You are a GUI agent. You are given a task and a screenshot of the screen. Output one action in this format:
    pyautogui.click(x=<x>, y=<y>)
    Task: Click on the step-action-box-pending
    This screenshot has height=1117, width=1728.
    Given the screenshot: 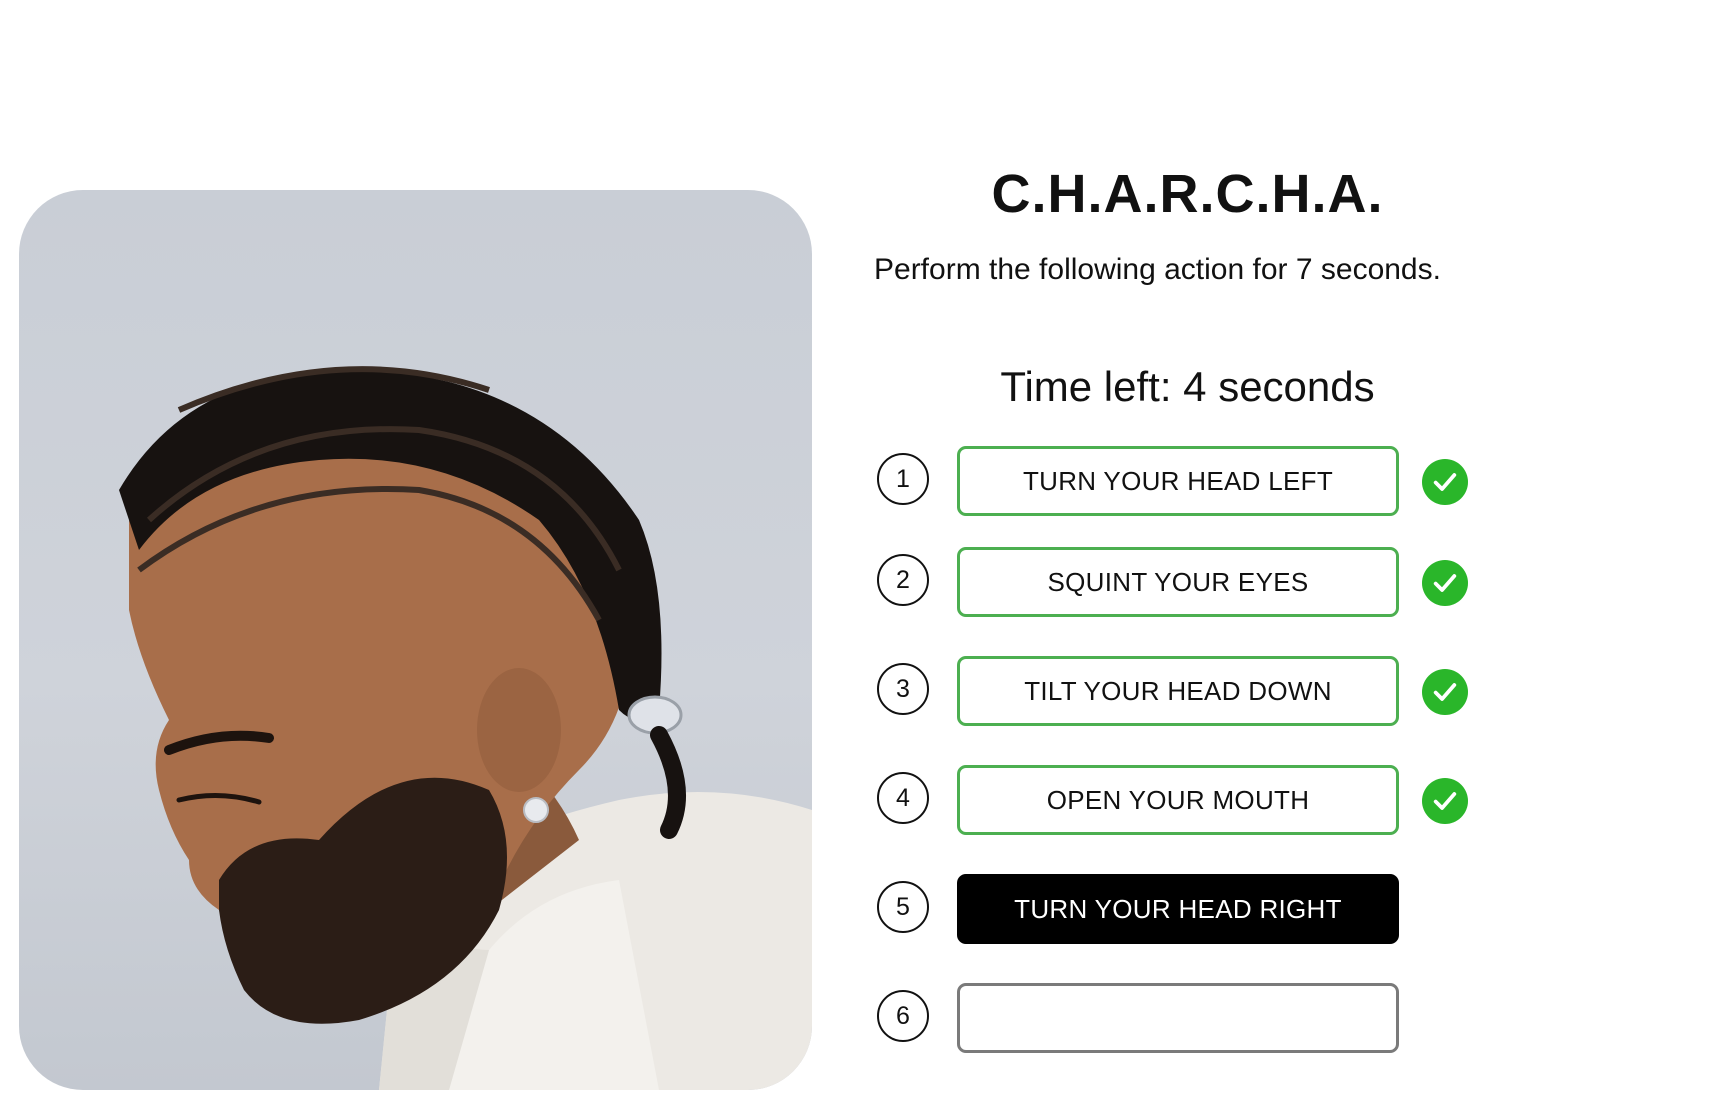 What is the action you would take?
    pyautogui.click(x=1178, y=1018)
    